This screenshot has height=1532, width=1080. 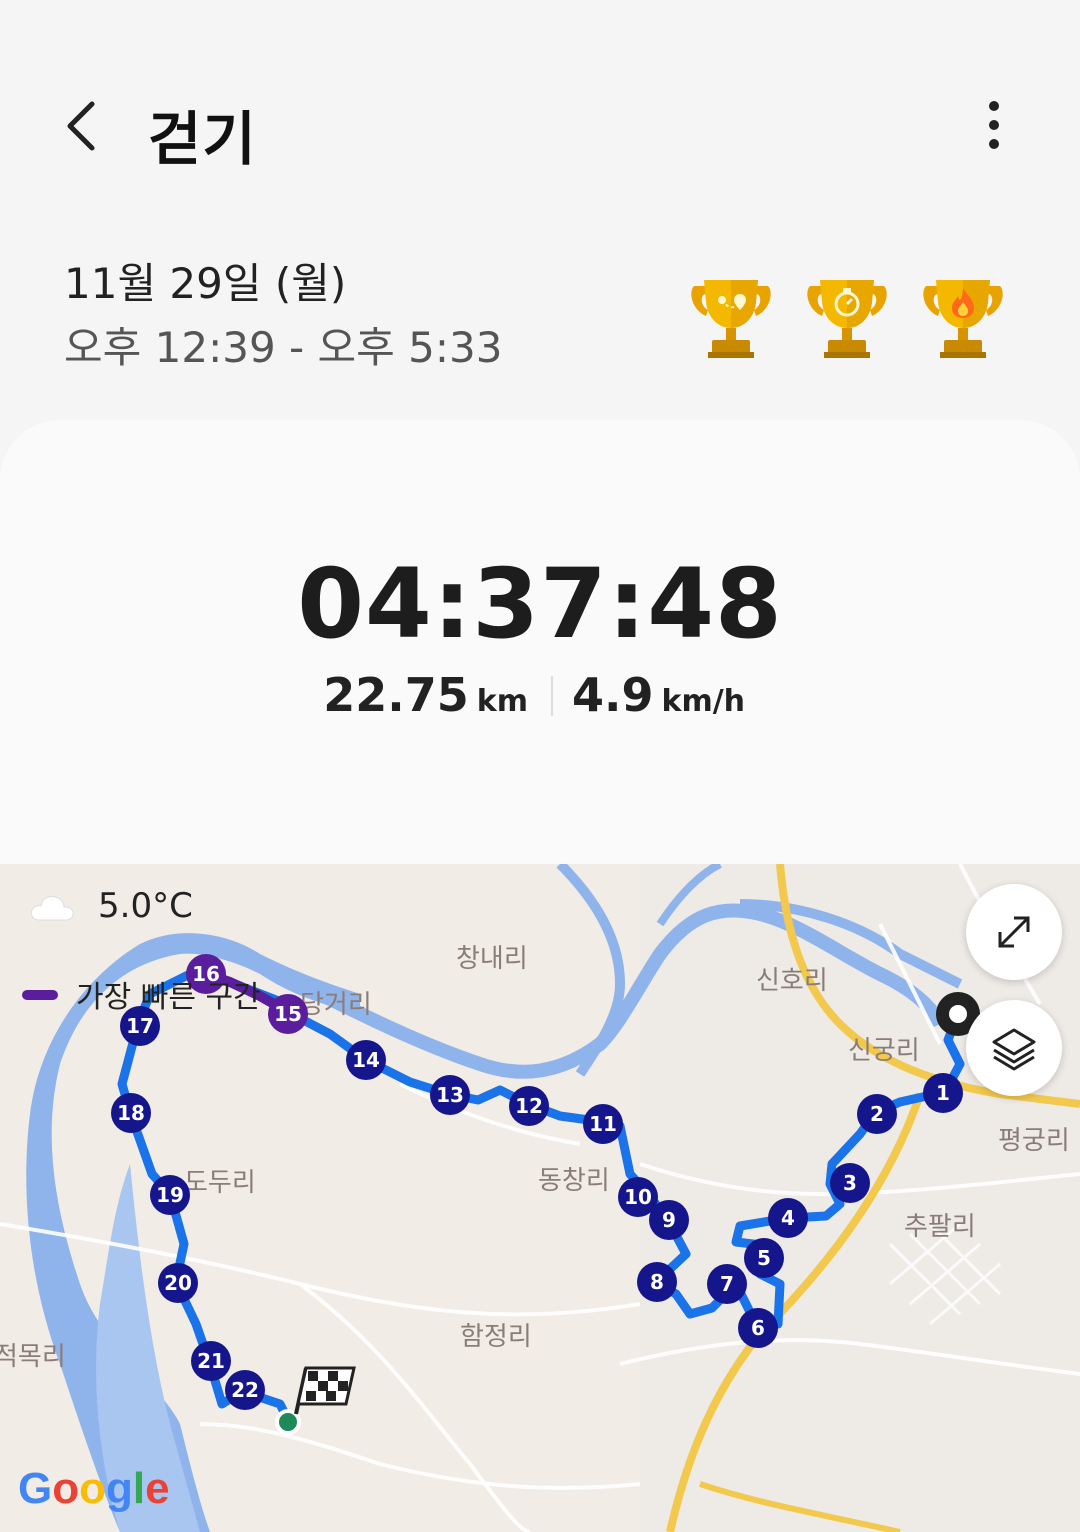 I want to click on expand-icon, so click(x=1014, y=932).